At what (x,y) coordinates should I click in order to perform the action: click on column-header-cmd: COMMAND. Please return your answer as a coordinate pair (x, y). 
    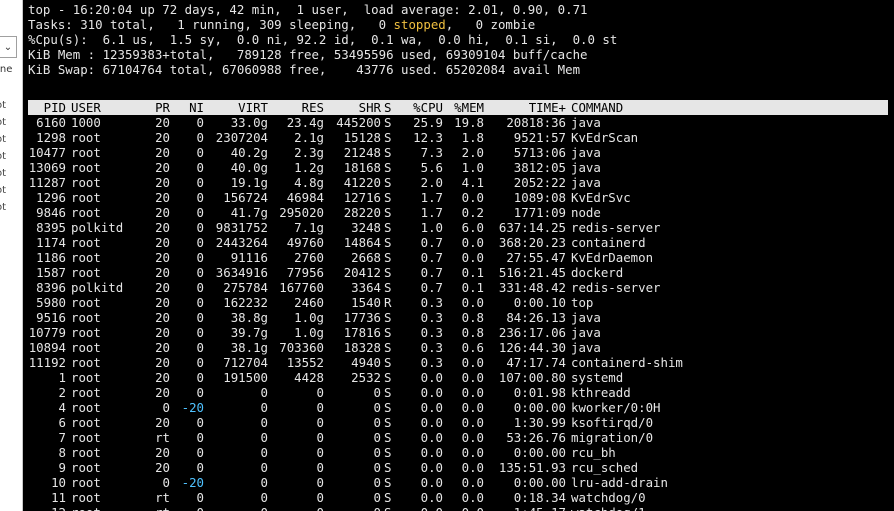
    Looking at the image, I should click on (726, 107).